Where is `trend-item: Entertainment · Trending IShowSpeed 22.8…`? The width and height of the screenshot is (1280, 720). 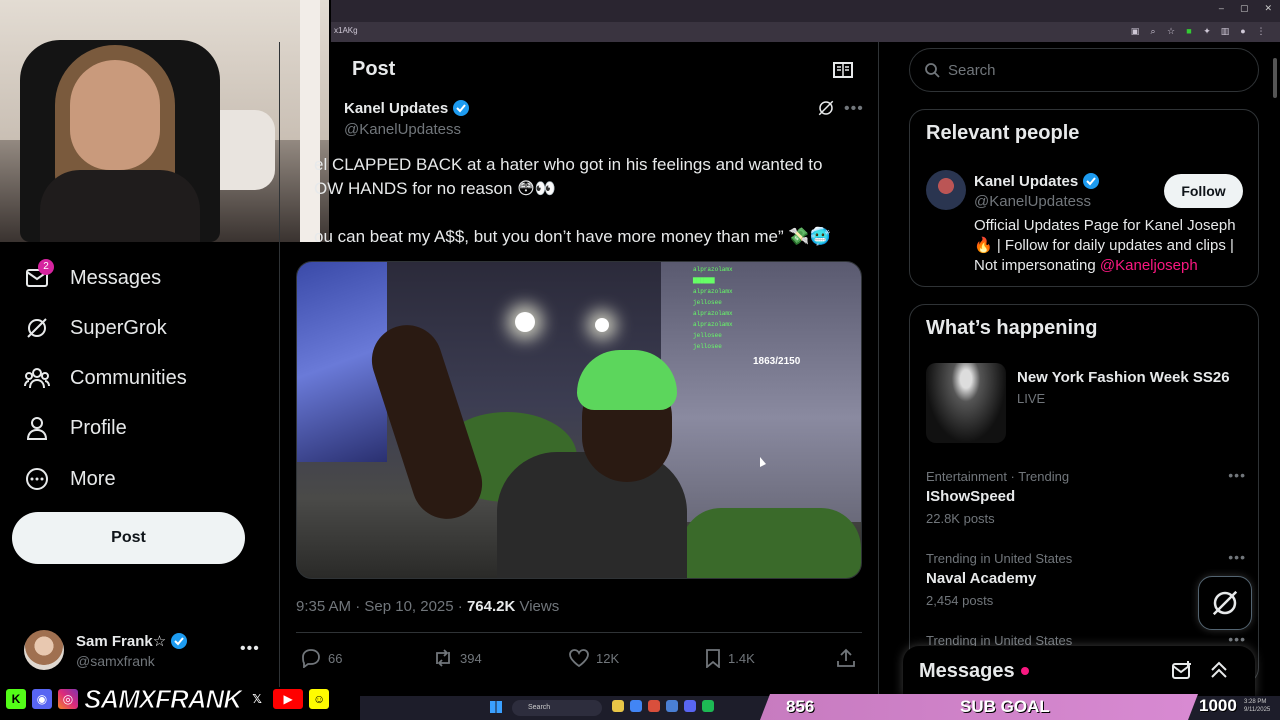
trend-item: Entertainment · Trending IShowSpeed 22.8… is located at coordinates (1086, 496).